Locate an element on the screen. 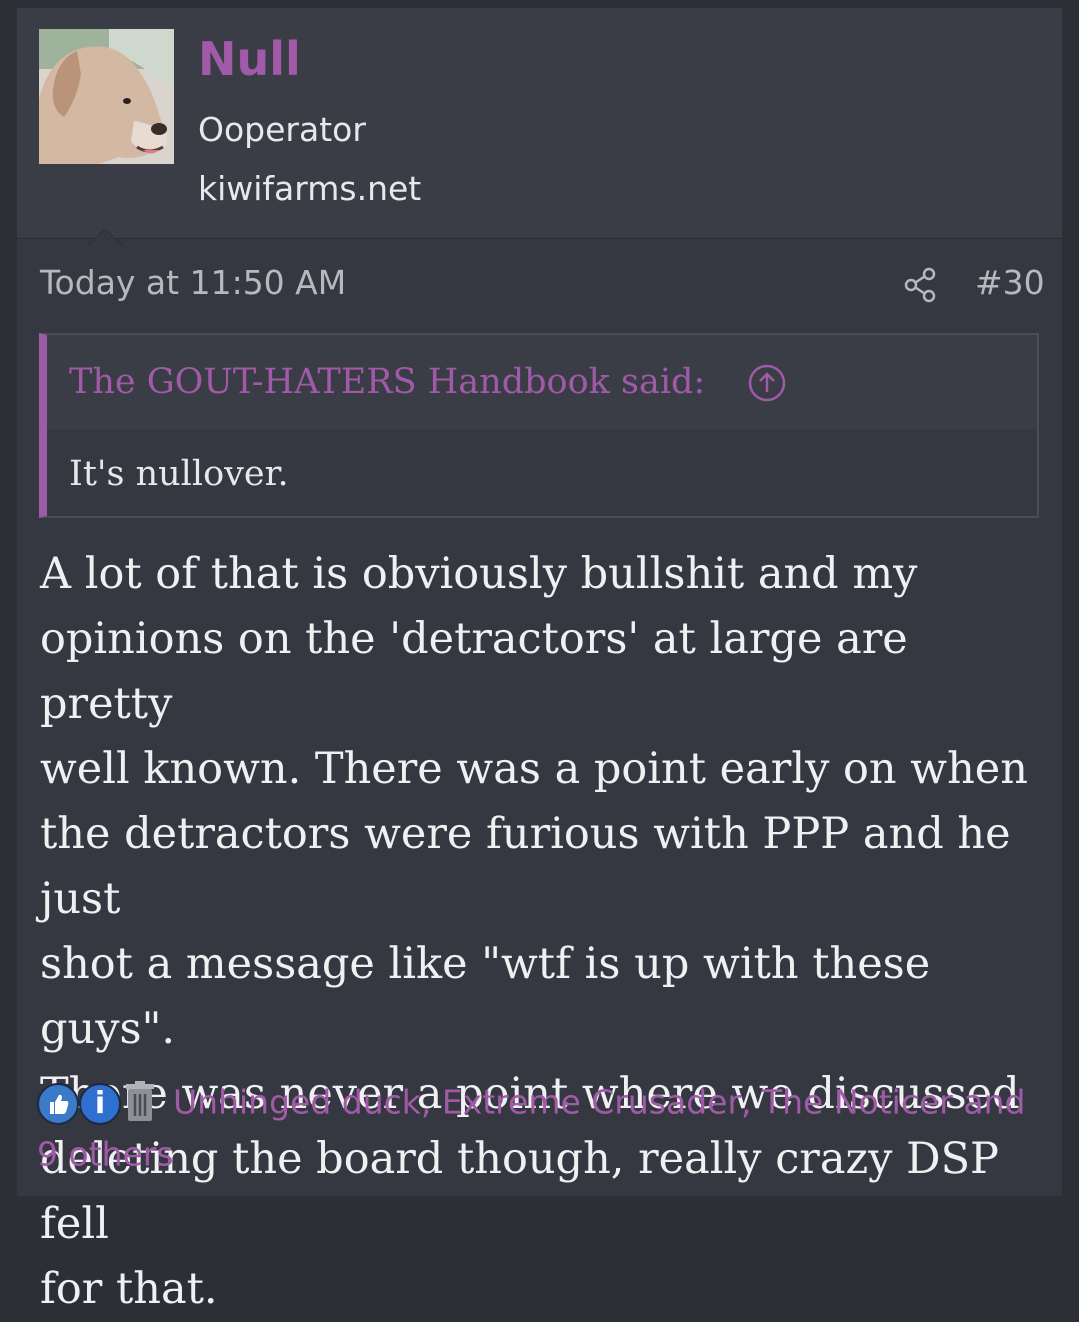  quote-text: It's nullover. is located at coordinates (179, 474).